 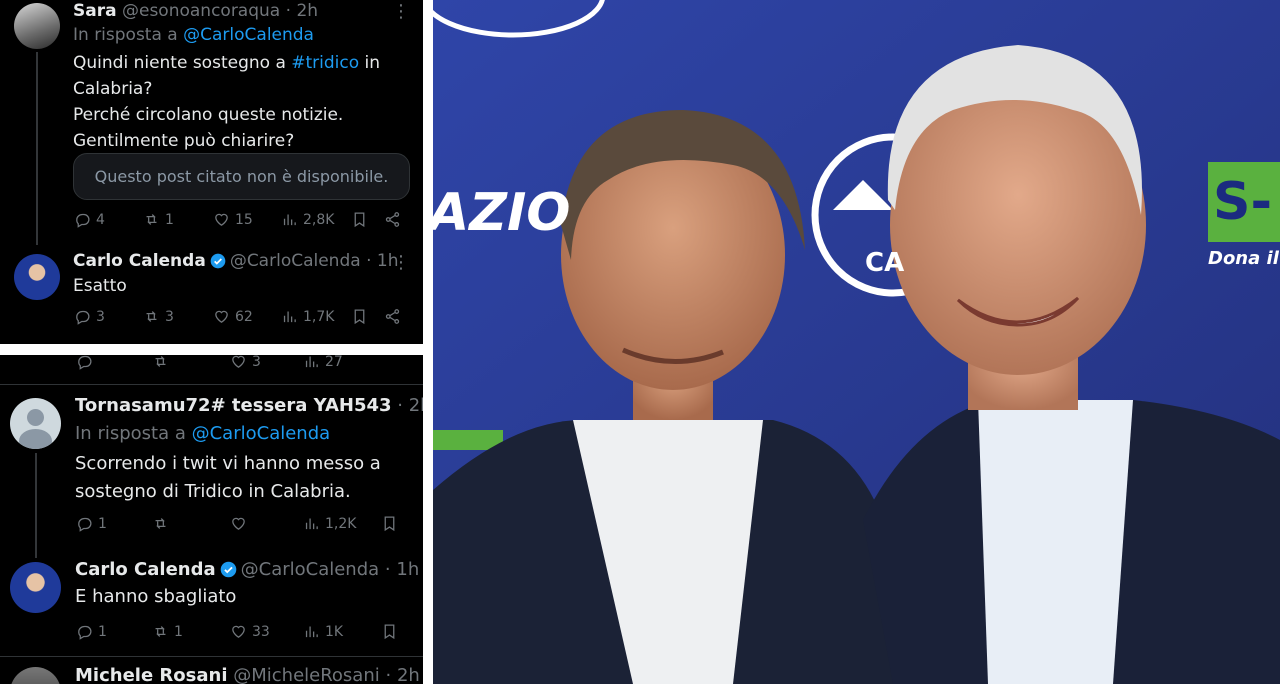 I want to click on like-button: 3, so click(x=245, y=362).